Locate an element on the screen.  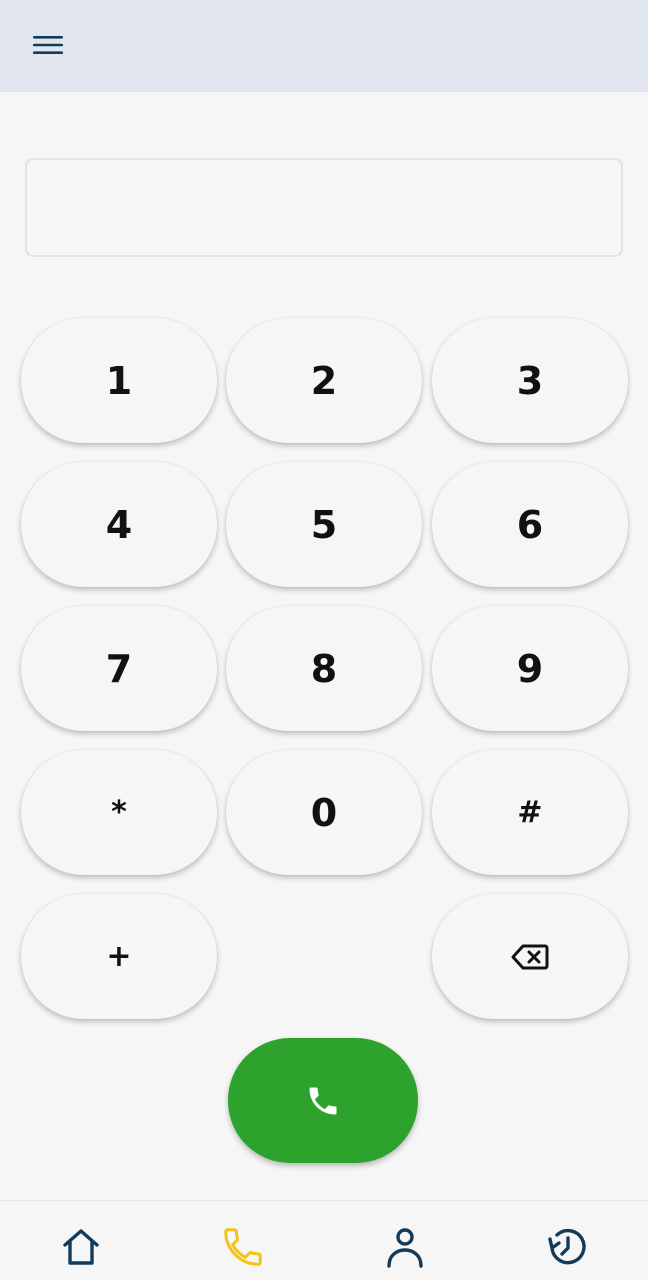
nav-contacts is located at coordinates (405, 1247).